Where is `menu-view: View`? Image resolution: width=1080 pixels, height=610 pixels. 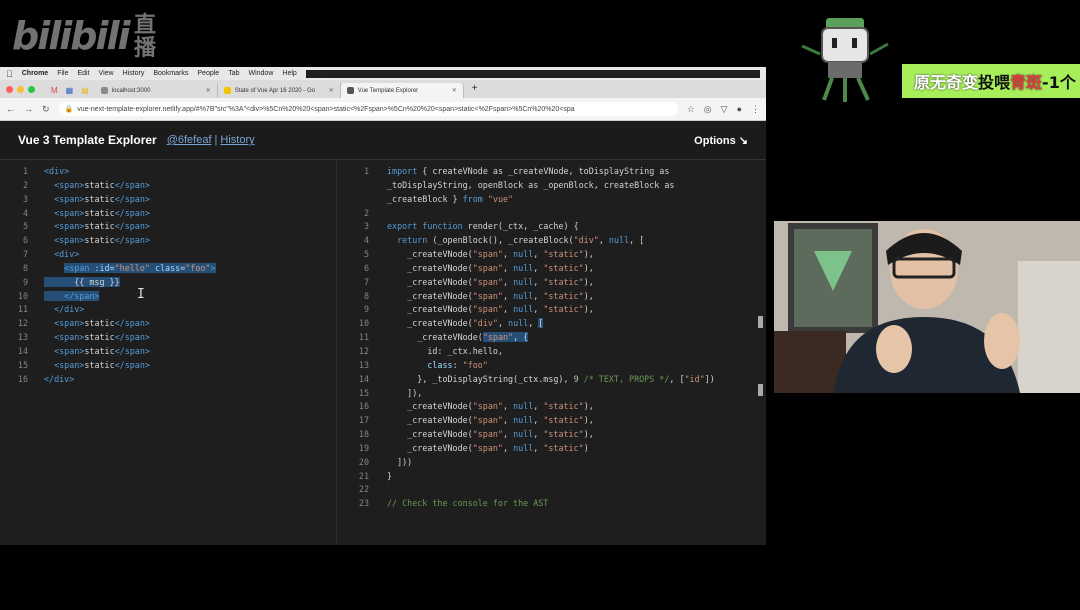
menu-view: View is located at coordinates (106, 73).